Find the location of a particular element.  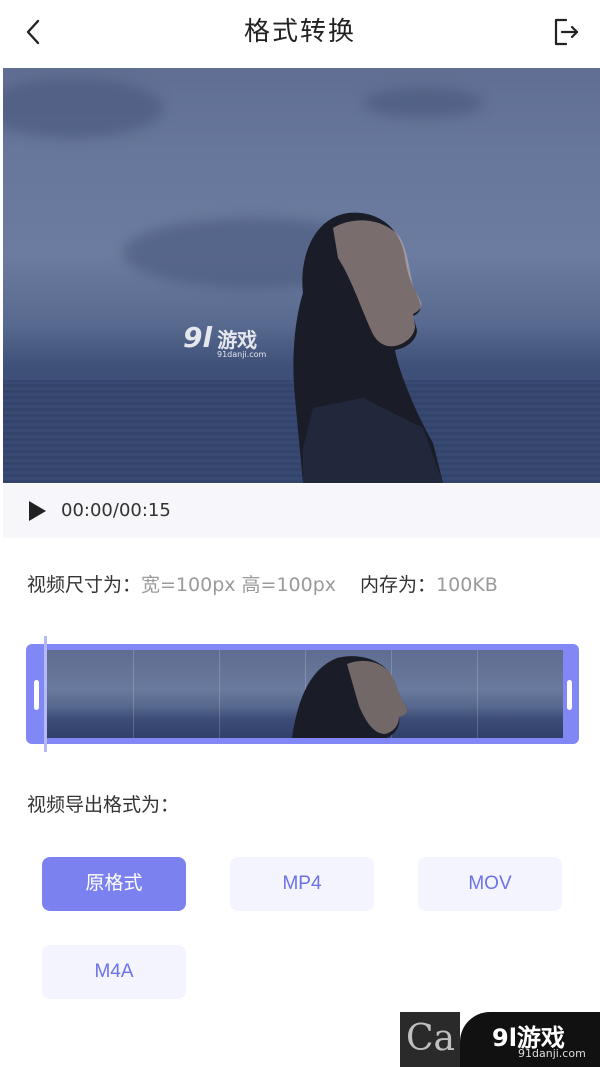

trim-handle-left is located at coordinates (36, 695).